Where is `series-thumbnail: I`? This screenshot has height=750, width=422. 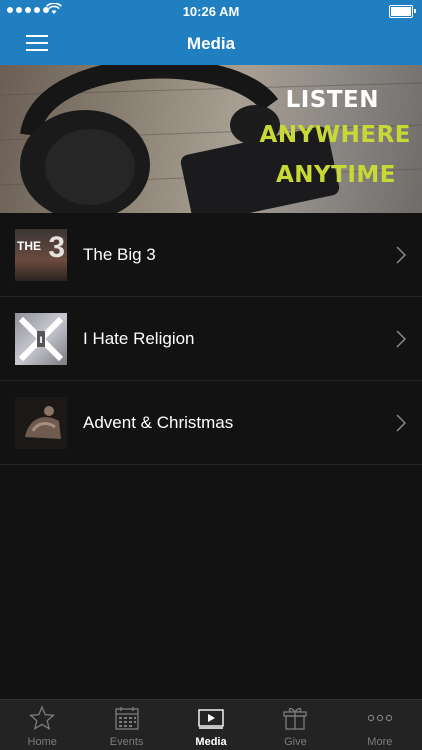
series-thumbnail: I is located at coordinates (41, 339).